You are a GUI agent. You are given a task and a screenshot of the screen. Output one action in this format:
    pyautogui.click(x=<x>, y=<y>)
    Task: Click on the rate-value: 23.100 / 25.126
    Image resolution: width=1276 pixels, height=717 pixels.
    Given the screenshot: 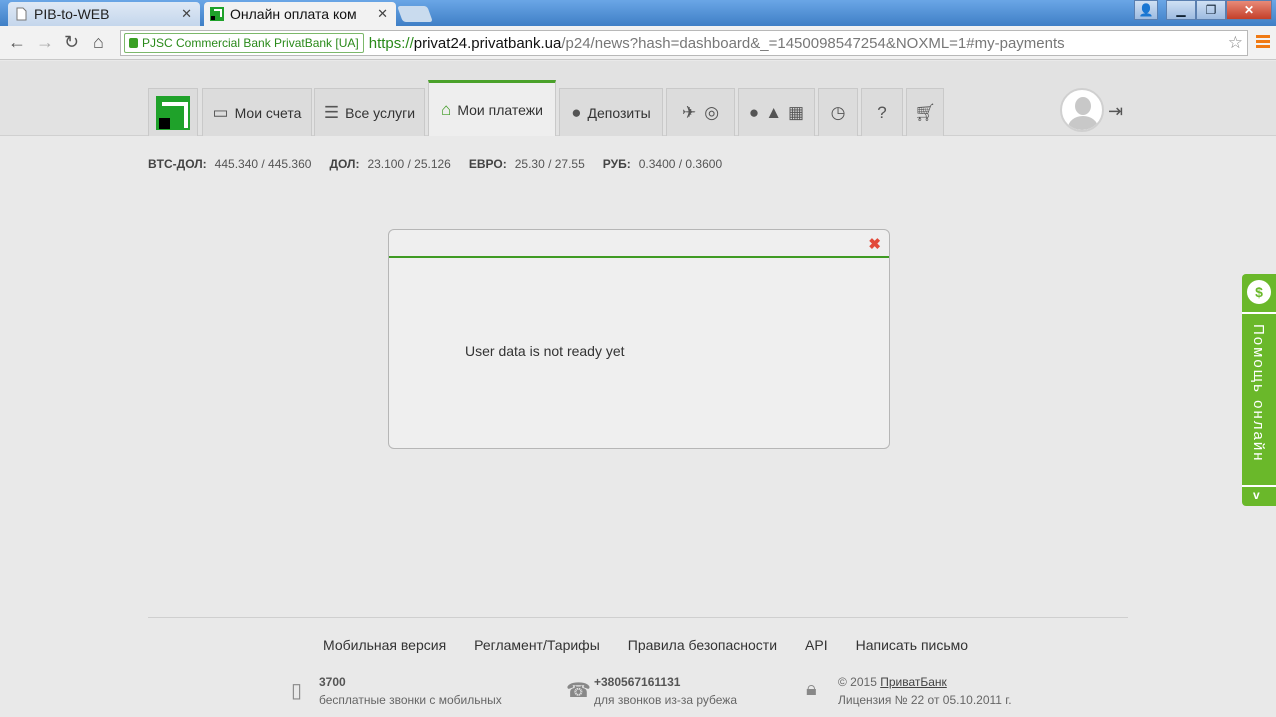 What is the action you would take?
    pyautogui.click(x=409, y=164)
    